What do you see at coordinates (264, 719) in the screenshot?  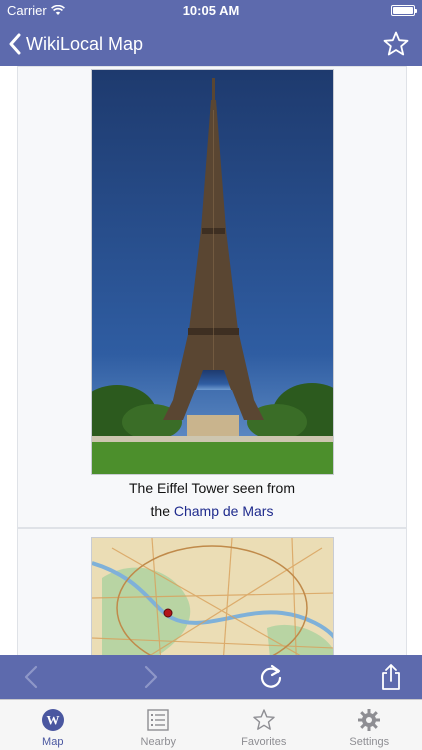 I see `star-icon` at bounding box center [264, 719].